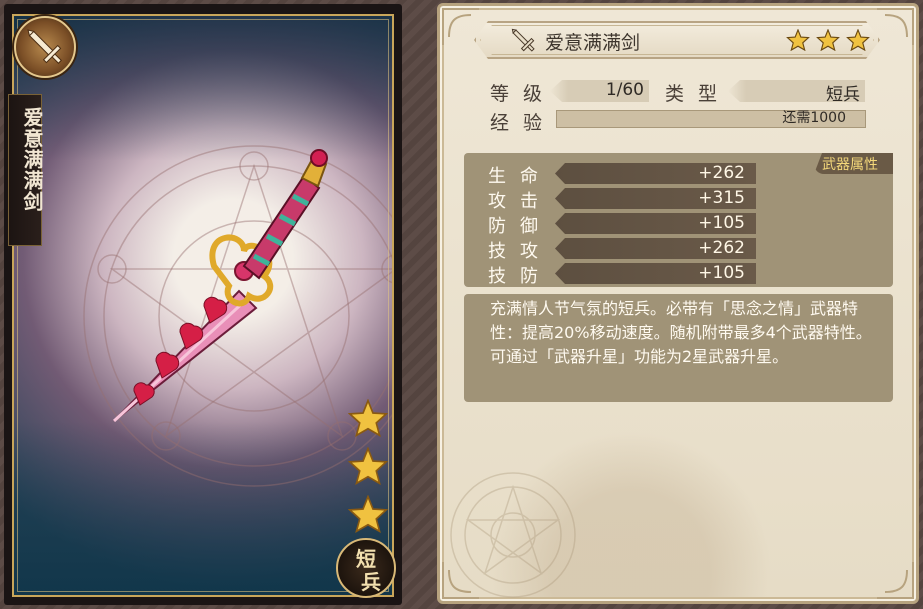  I want to click on level-value: 1/60, so click(624, 90).